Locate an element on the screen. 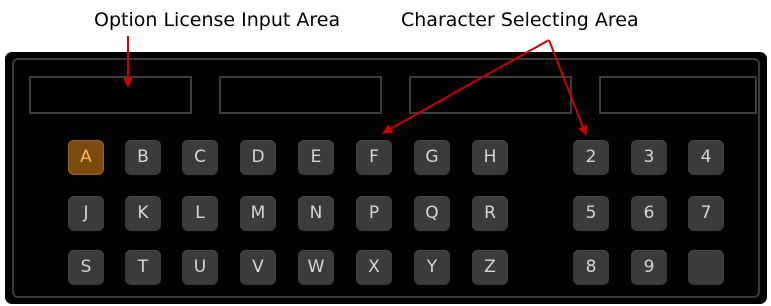 The image size is (771, 306). key-6: 6 is located at coordinates (649, 213).